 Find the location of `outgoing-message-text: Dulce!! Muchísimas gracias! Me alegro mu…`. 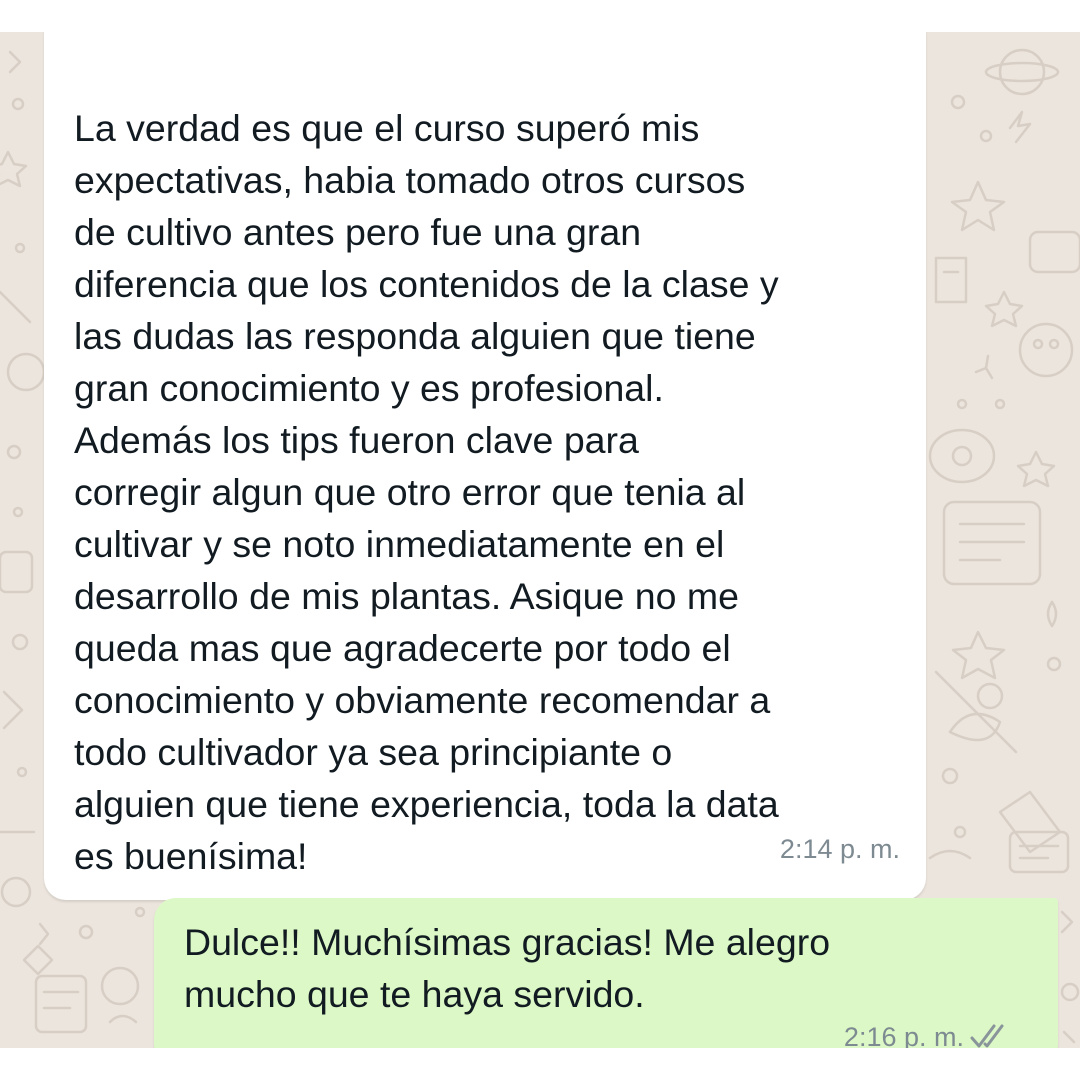

outgoing-message-text: Dulce!! Muchísimas gracias! Me alegro mu… is located at coordinates (507, 968).